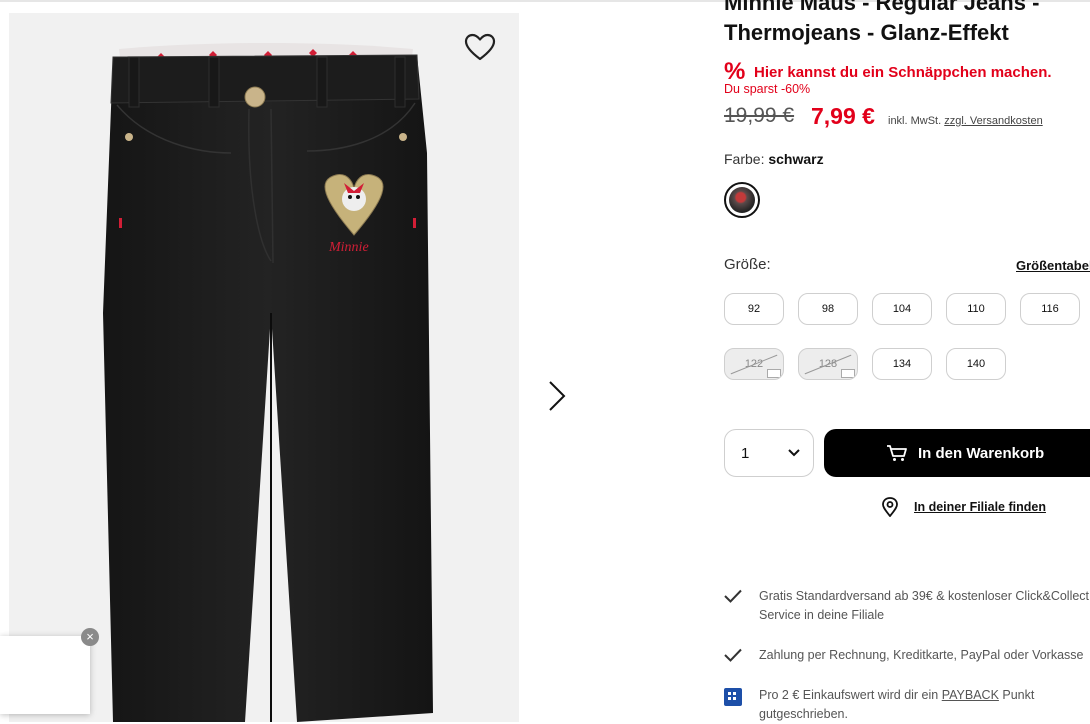 The width and height of the screenshot is (1090, 724). I want to click on size-option-98: 98, so click(828, 309).